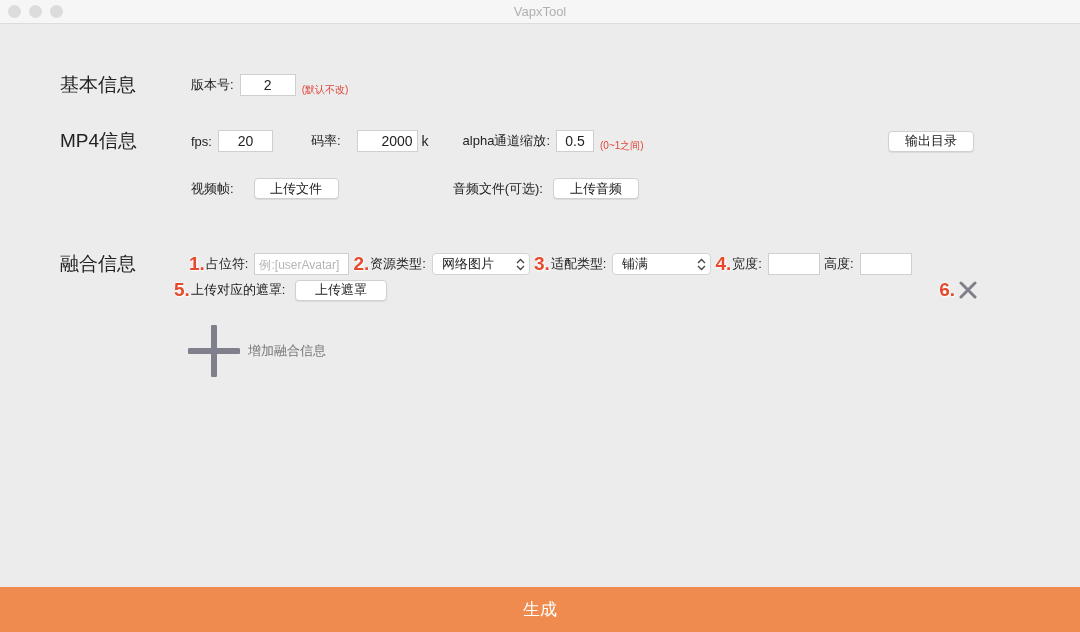 The height and width of the screenshot is (632, 1080). What do you see at coordinates (296, 188) in the screenshot?
I see `upload-button: 上传文件` at bounding box center [296, 188].